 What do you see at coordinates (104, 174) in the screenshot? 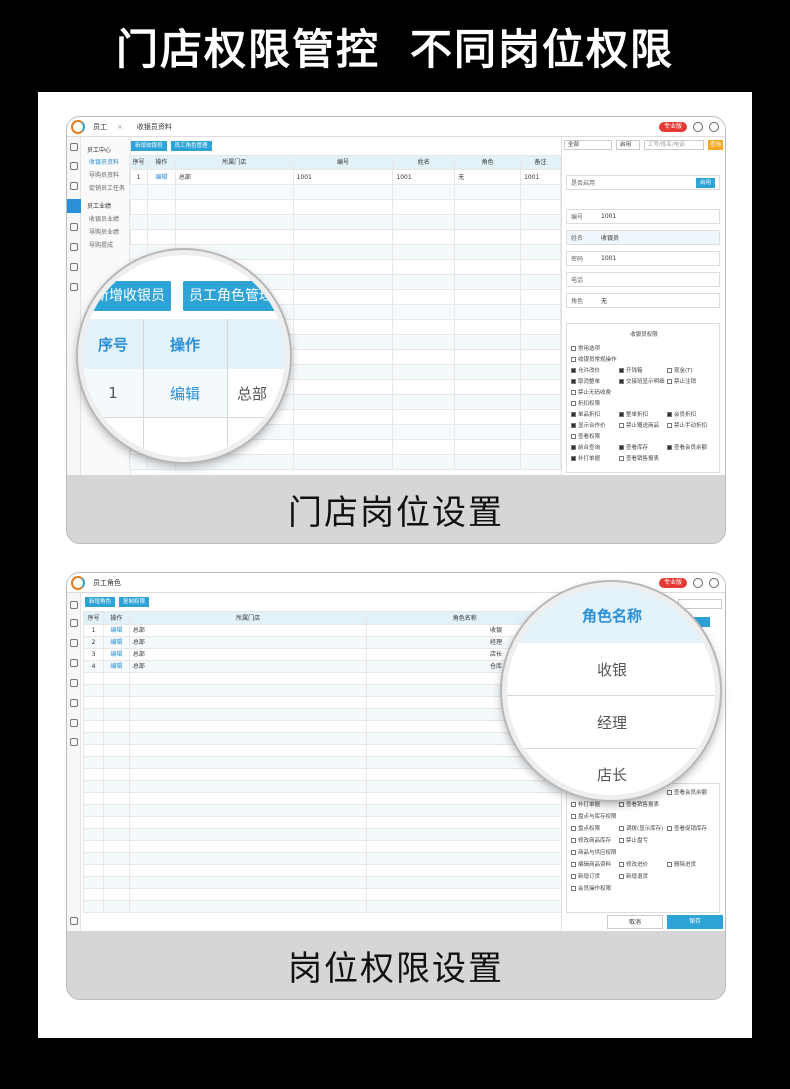
I see `menu-item-guide: 导购员资料` at bounding box center [104, 174].